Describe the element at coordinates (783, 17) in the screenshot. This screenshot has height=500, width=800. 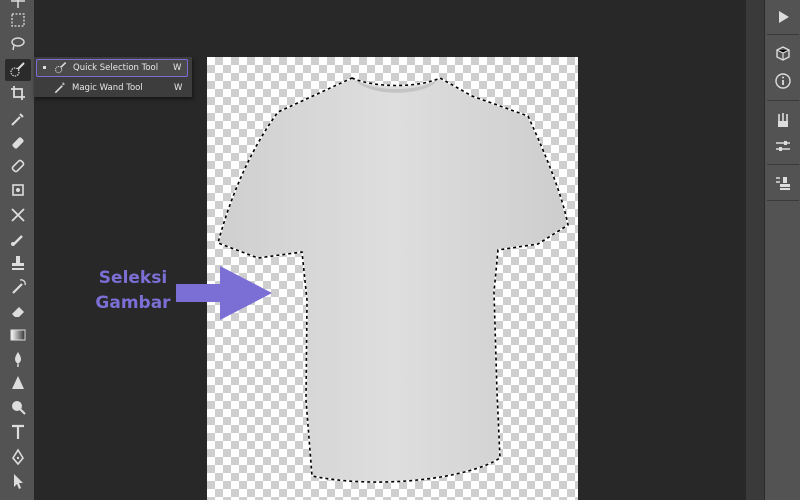
I see `play-icon` at that location.